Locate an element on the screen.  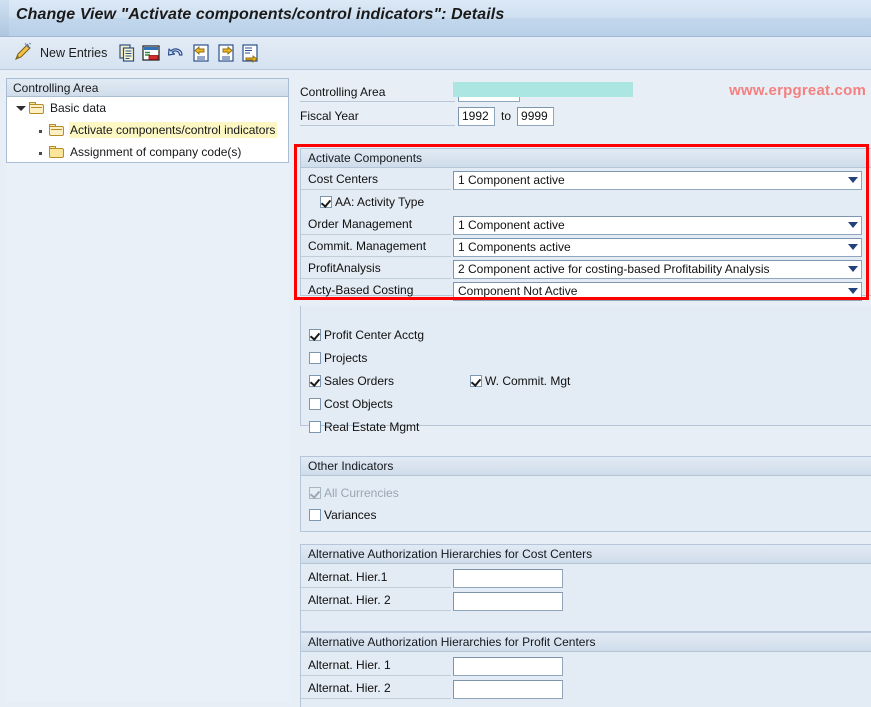
variances-row: Variances is located at coordinates (342, 515).